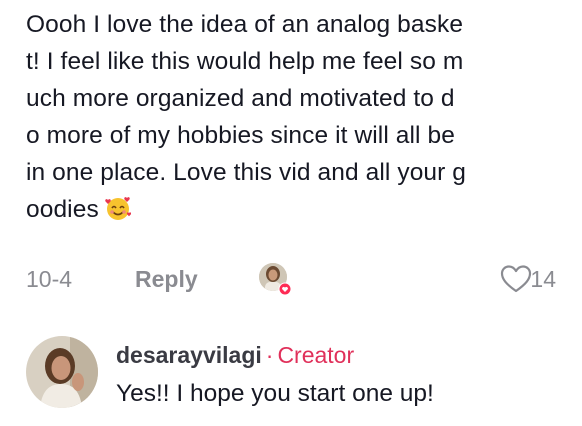 Image resolution: width=582 pixels, height=426 pixels. Describe the element at coordinates (189, 355) in the screenshot. I see `reply-author-name: desarayvilagi` at that location.